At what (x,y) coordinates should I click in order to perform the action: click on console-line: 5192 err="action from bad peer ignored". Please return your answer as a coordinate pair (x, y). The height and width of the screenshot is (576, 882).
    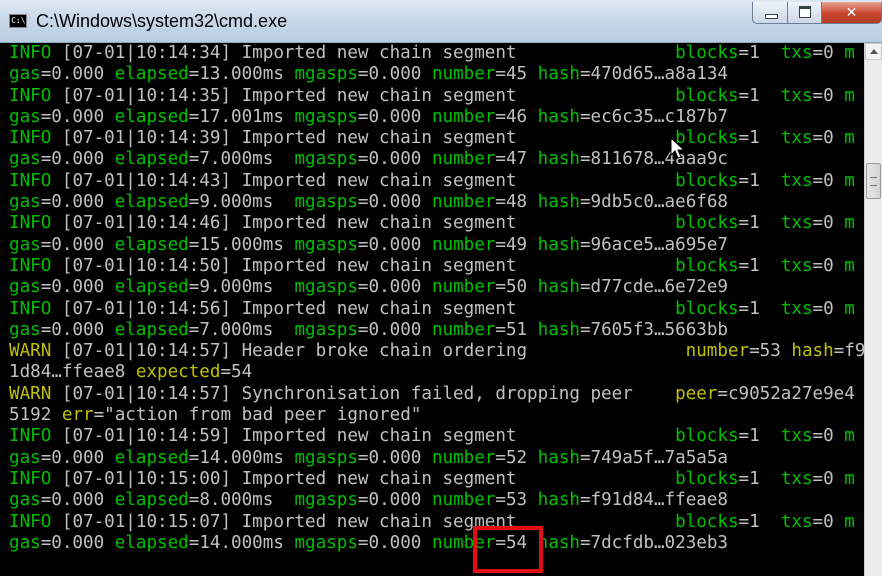
    Looking at the image, I should click on (436, 415).